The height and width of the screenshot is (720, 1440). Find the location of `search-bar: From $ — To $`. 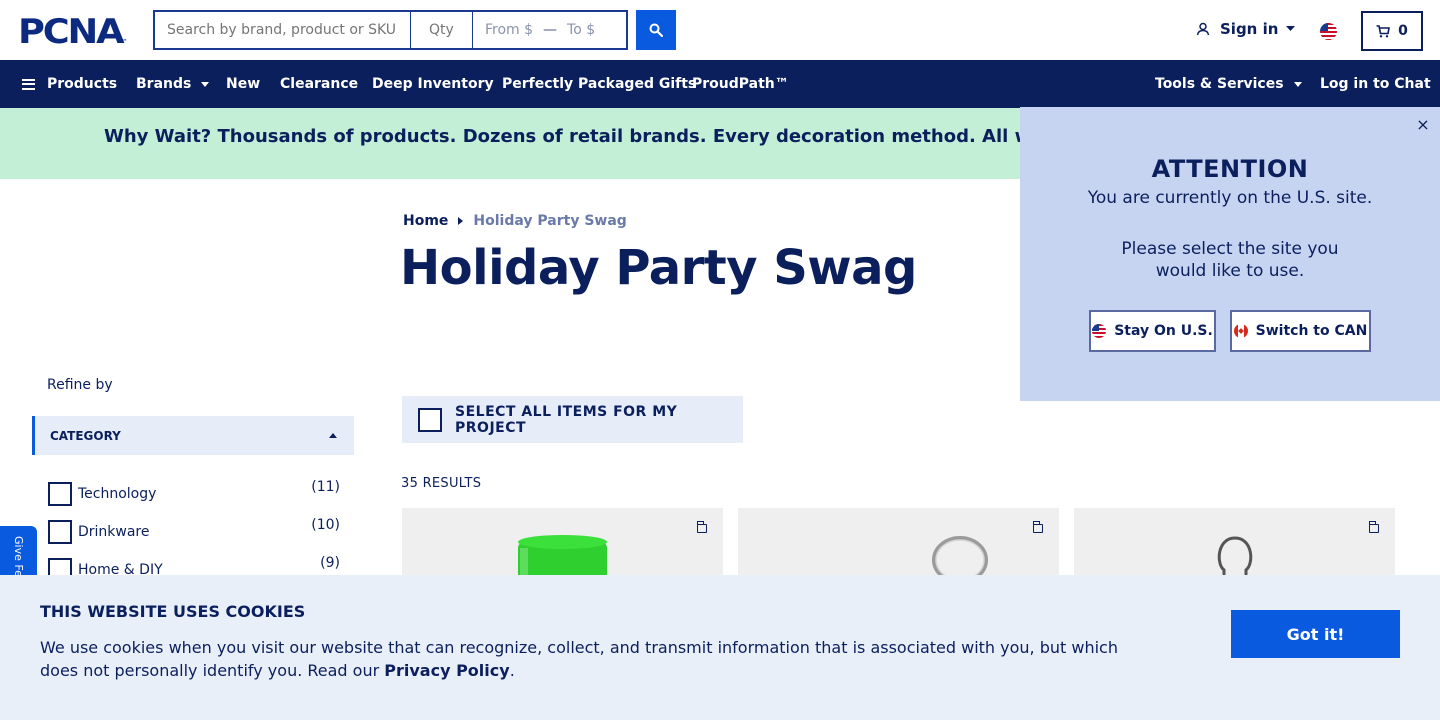

search-bar: From $ — To $ is located at coordinates (390, 30).